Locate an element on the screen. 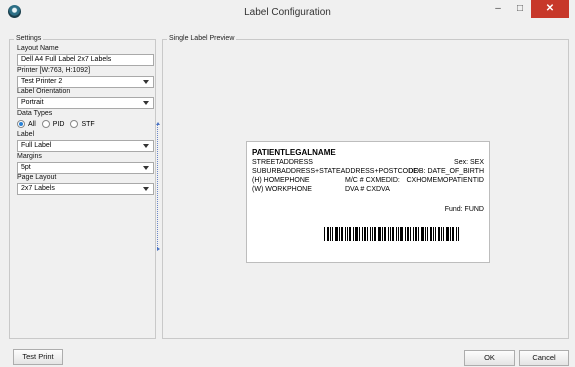 The image size is (575, 367). radio-pid-label: PID is located at coordinates (58, 124).